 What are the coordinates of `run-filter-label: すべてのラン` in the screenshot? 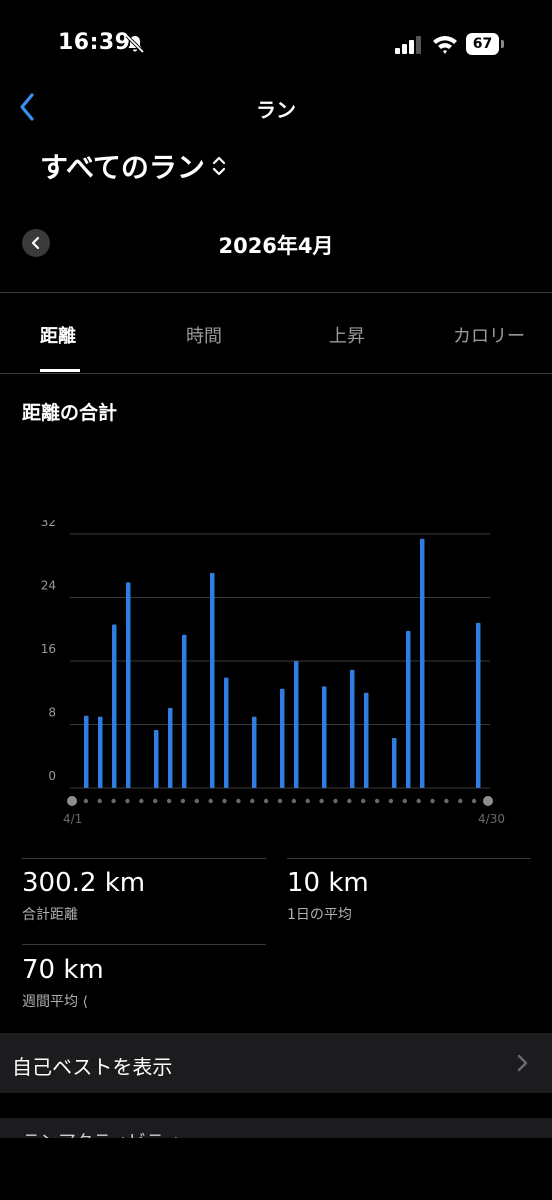 It's located at (122, 167).